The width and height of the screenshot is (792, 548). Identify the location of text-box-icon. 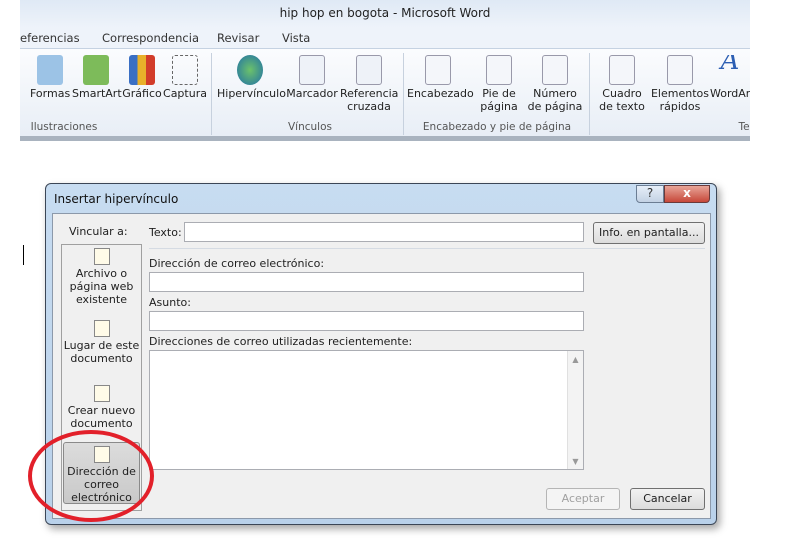
(622, 70).